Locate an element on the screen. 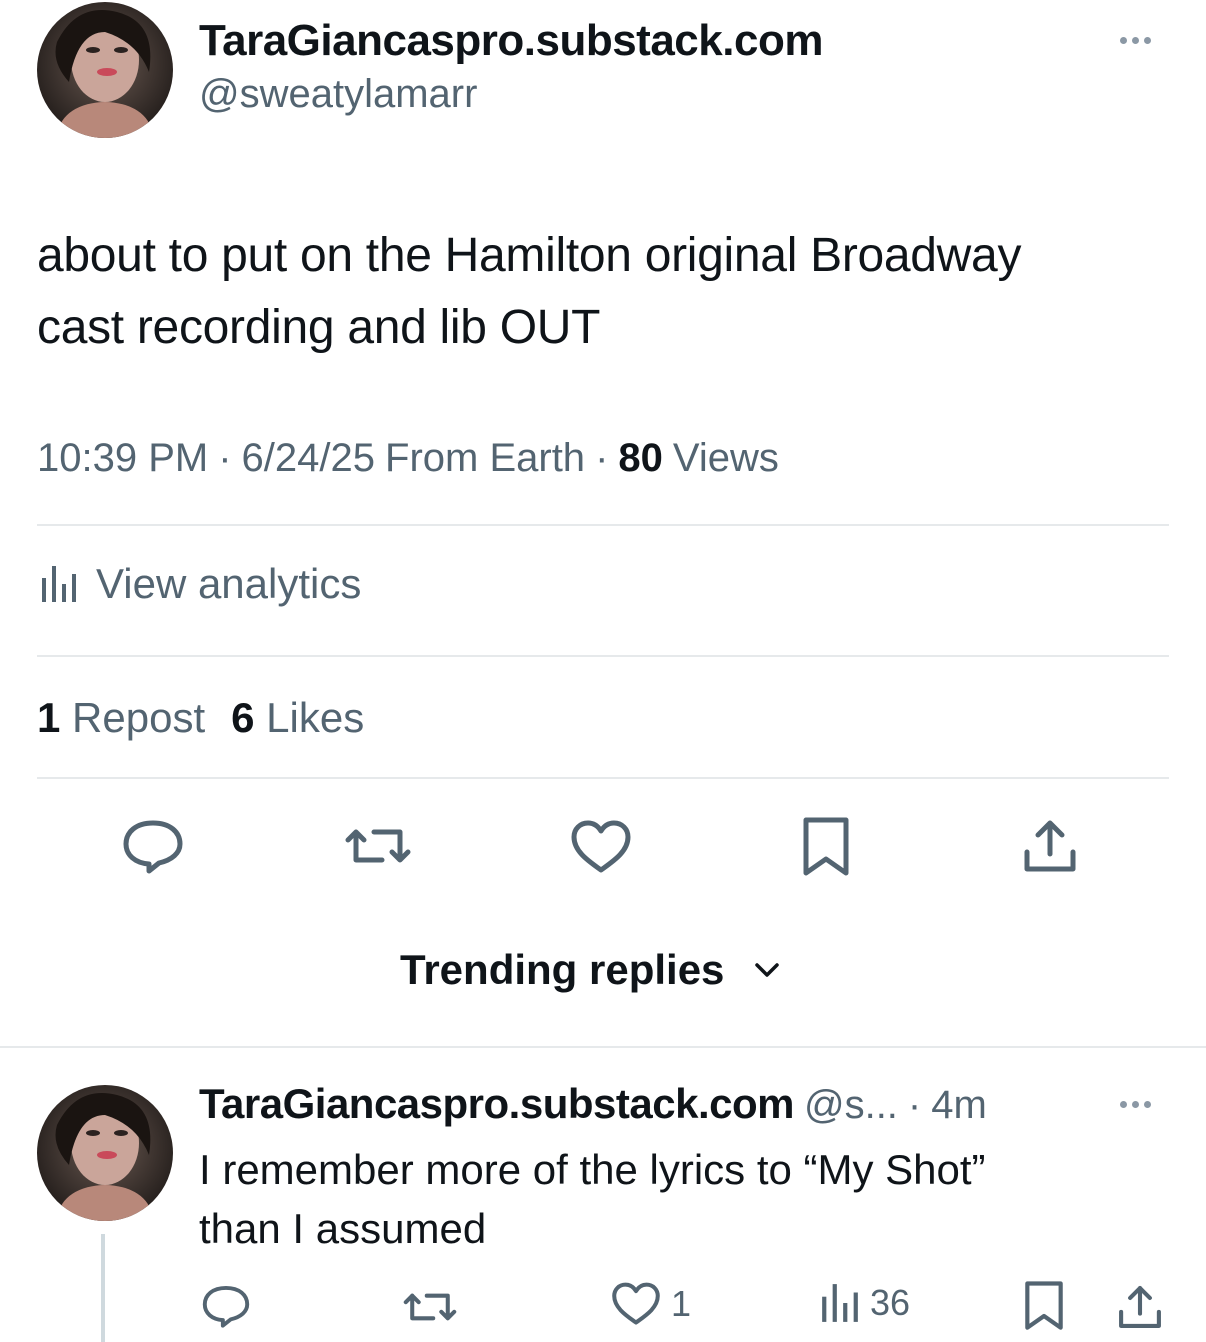 This screenshot has width=1206, height=1342. reply-views-count: 36 is located at coordinates (890, 1302).